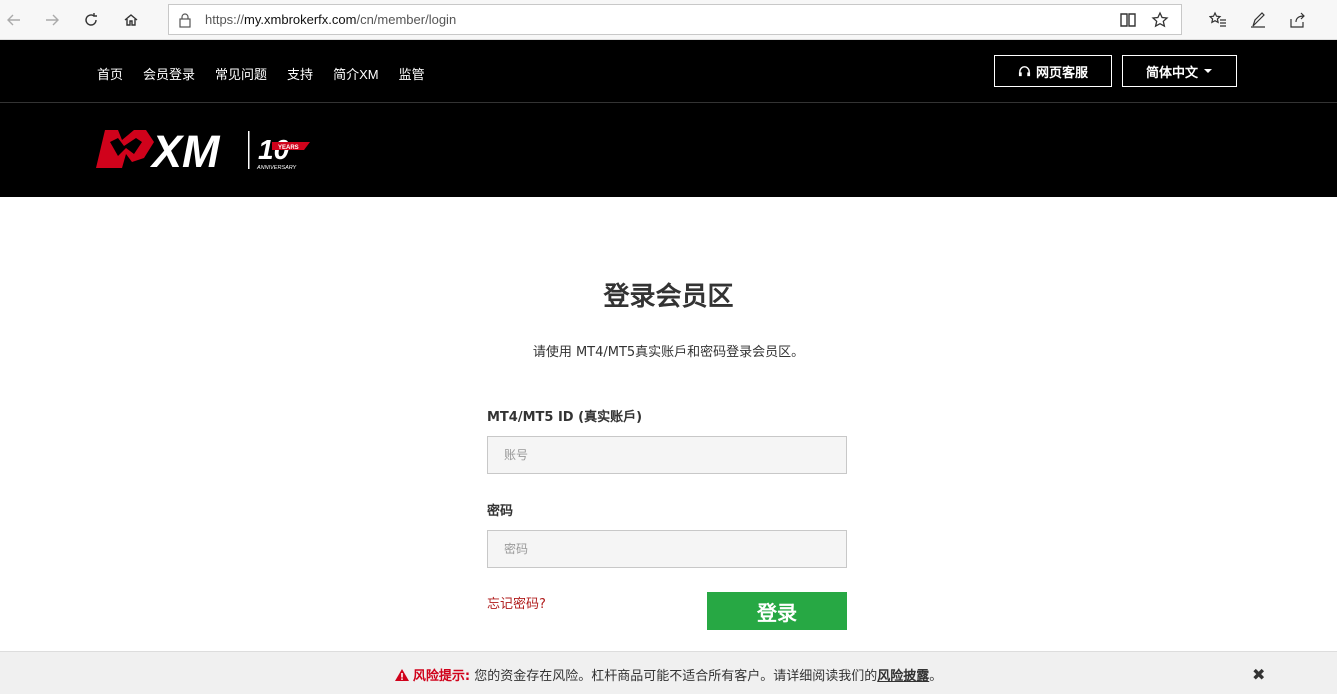  I want to click on nav-about-xm: 简介XM, so click(356, 73).